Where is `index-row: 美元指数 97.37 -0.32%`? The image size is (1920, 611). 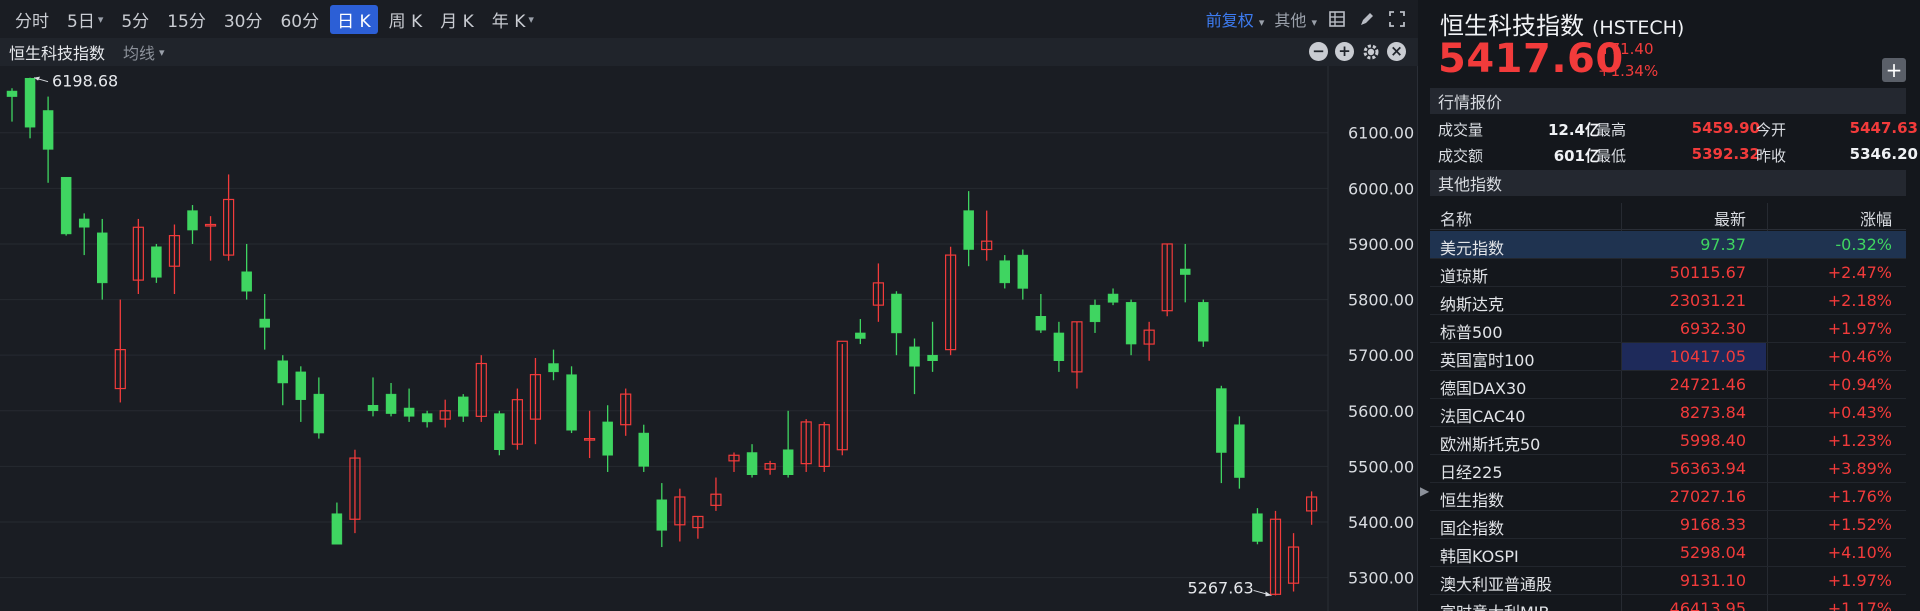 index-row: 美元指数 97.37 -0.32% is located at coordinates (1668, 245).